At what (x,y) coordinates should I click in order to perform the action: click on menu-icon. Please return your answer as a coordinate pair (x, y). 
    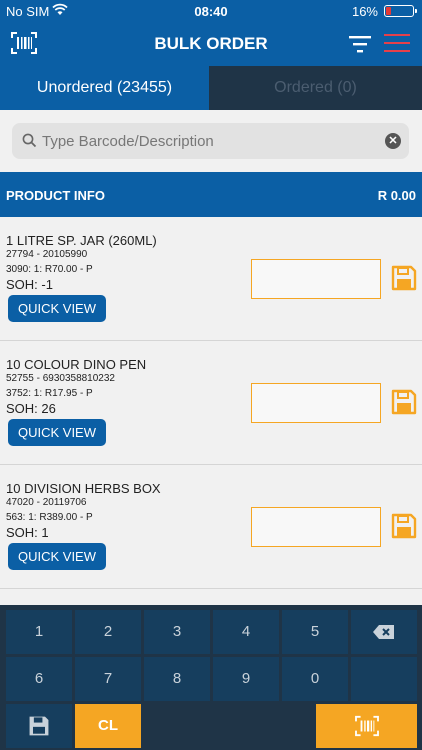
    Looking at the image, I should click on (397, 44).